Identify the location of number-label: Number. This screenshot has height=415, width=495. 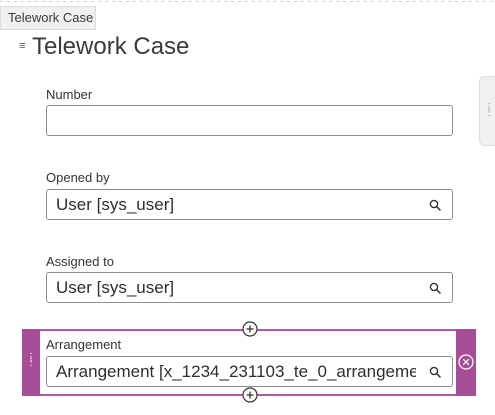
(69, 94).